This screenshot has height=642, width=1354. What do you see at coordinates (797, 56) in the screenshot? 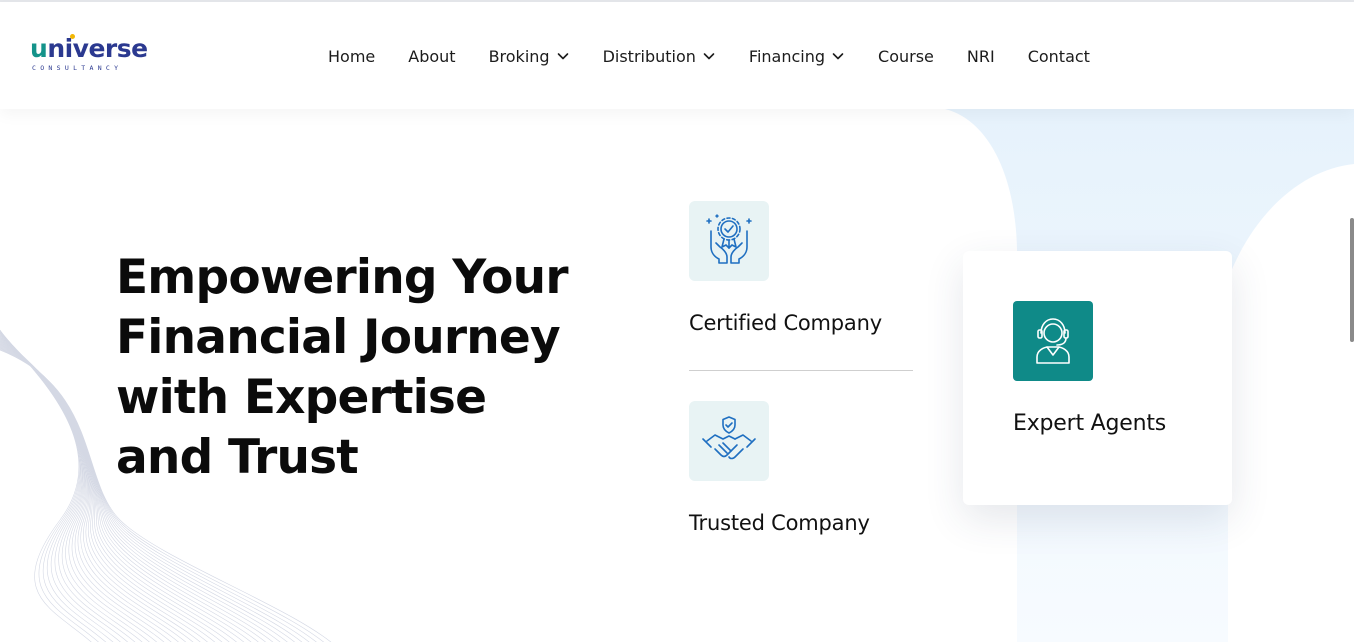
I see `nav-financing: Financing` at bounding box center [797, 56].